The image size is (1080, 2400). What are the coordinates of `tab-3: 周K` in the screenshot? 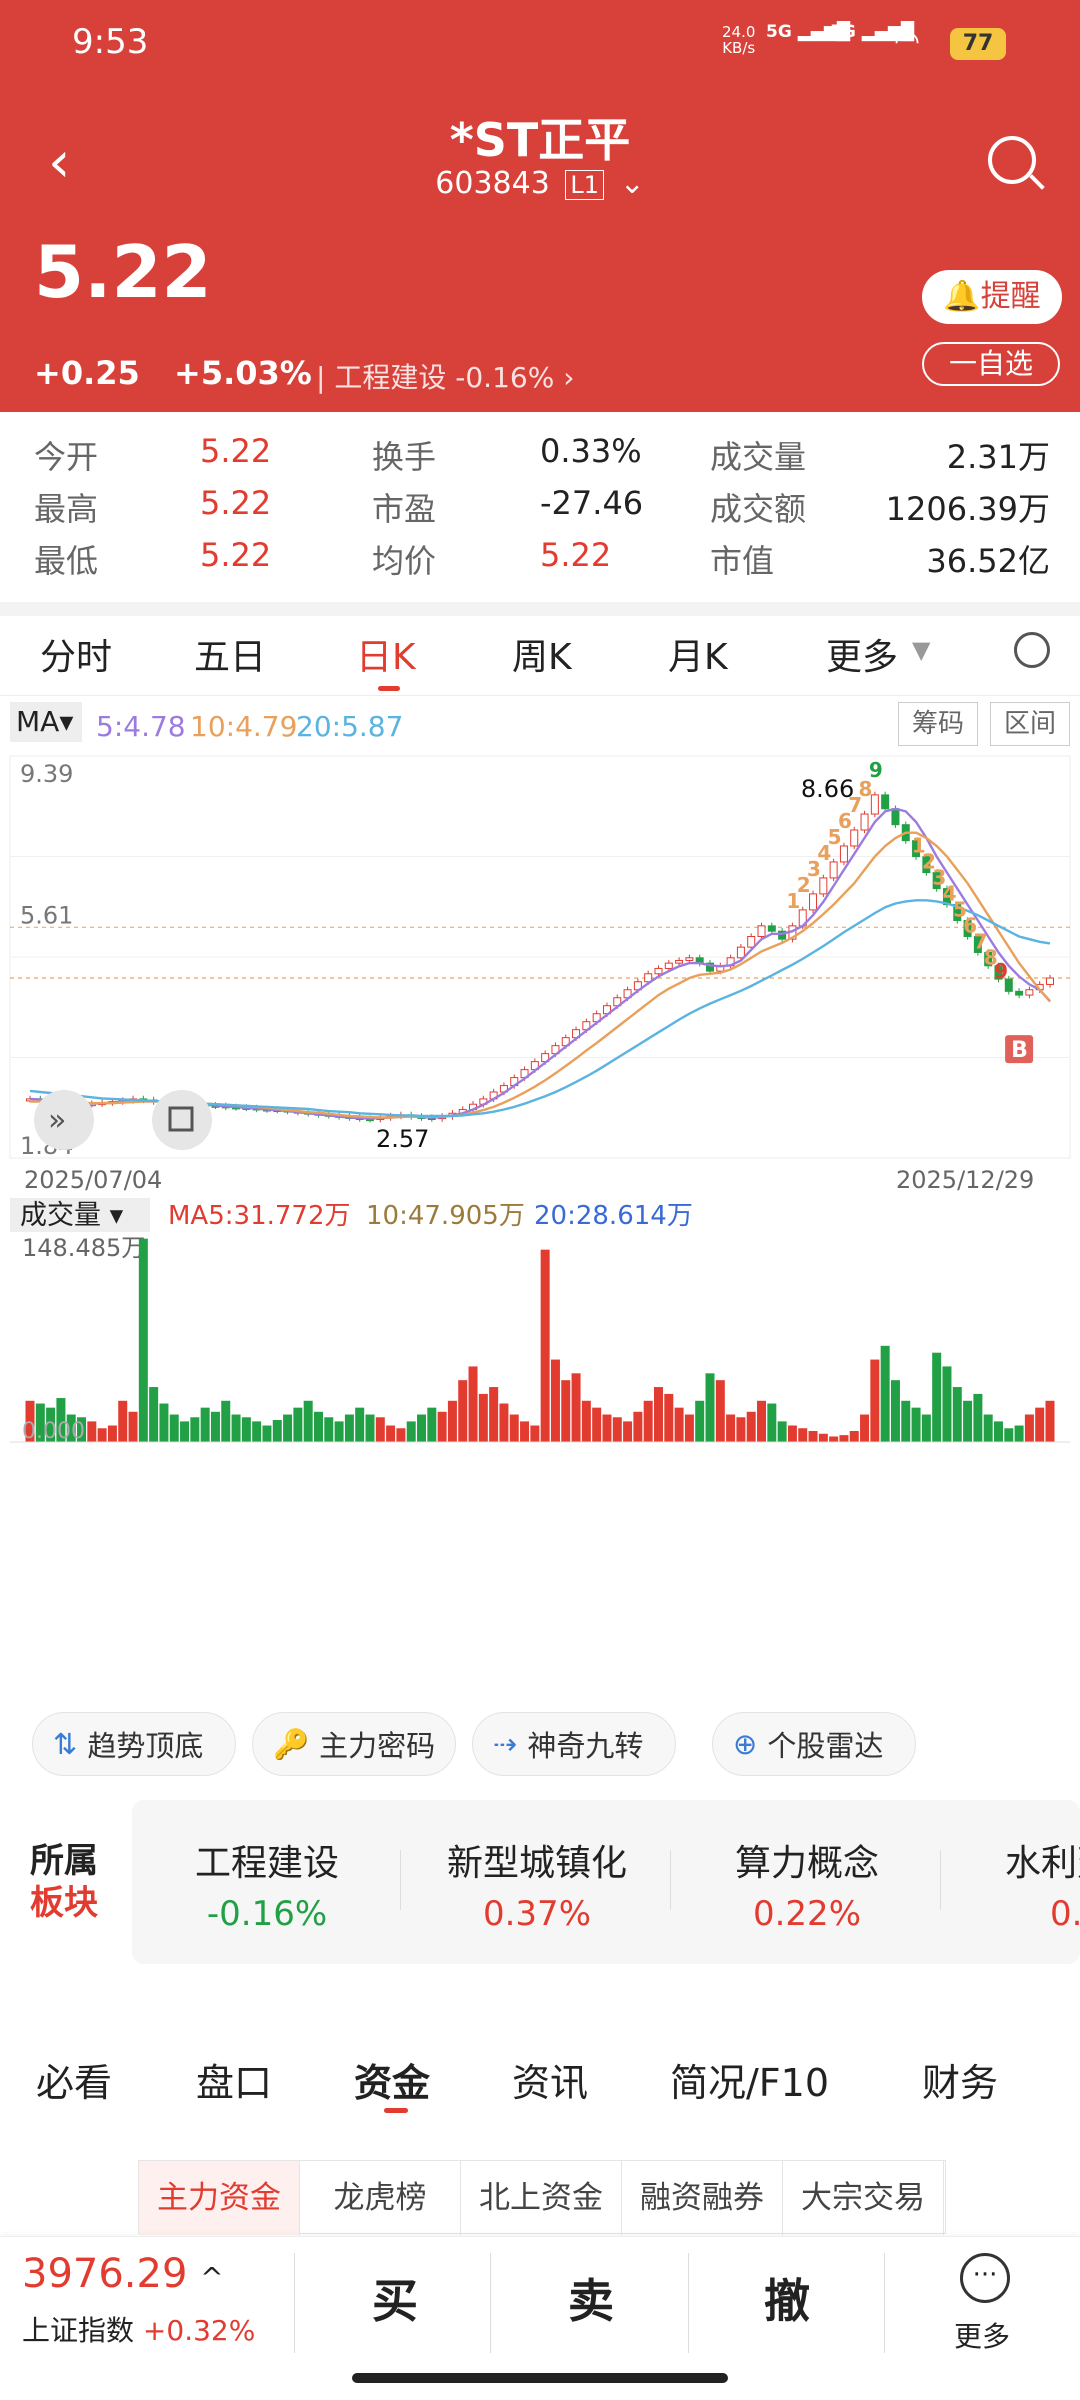 It's located at (542, 654).